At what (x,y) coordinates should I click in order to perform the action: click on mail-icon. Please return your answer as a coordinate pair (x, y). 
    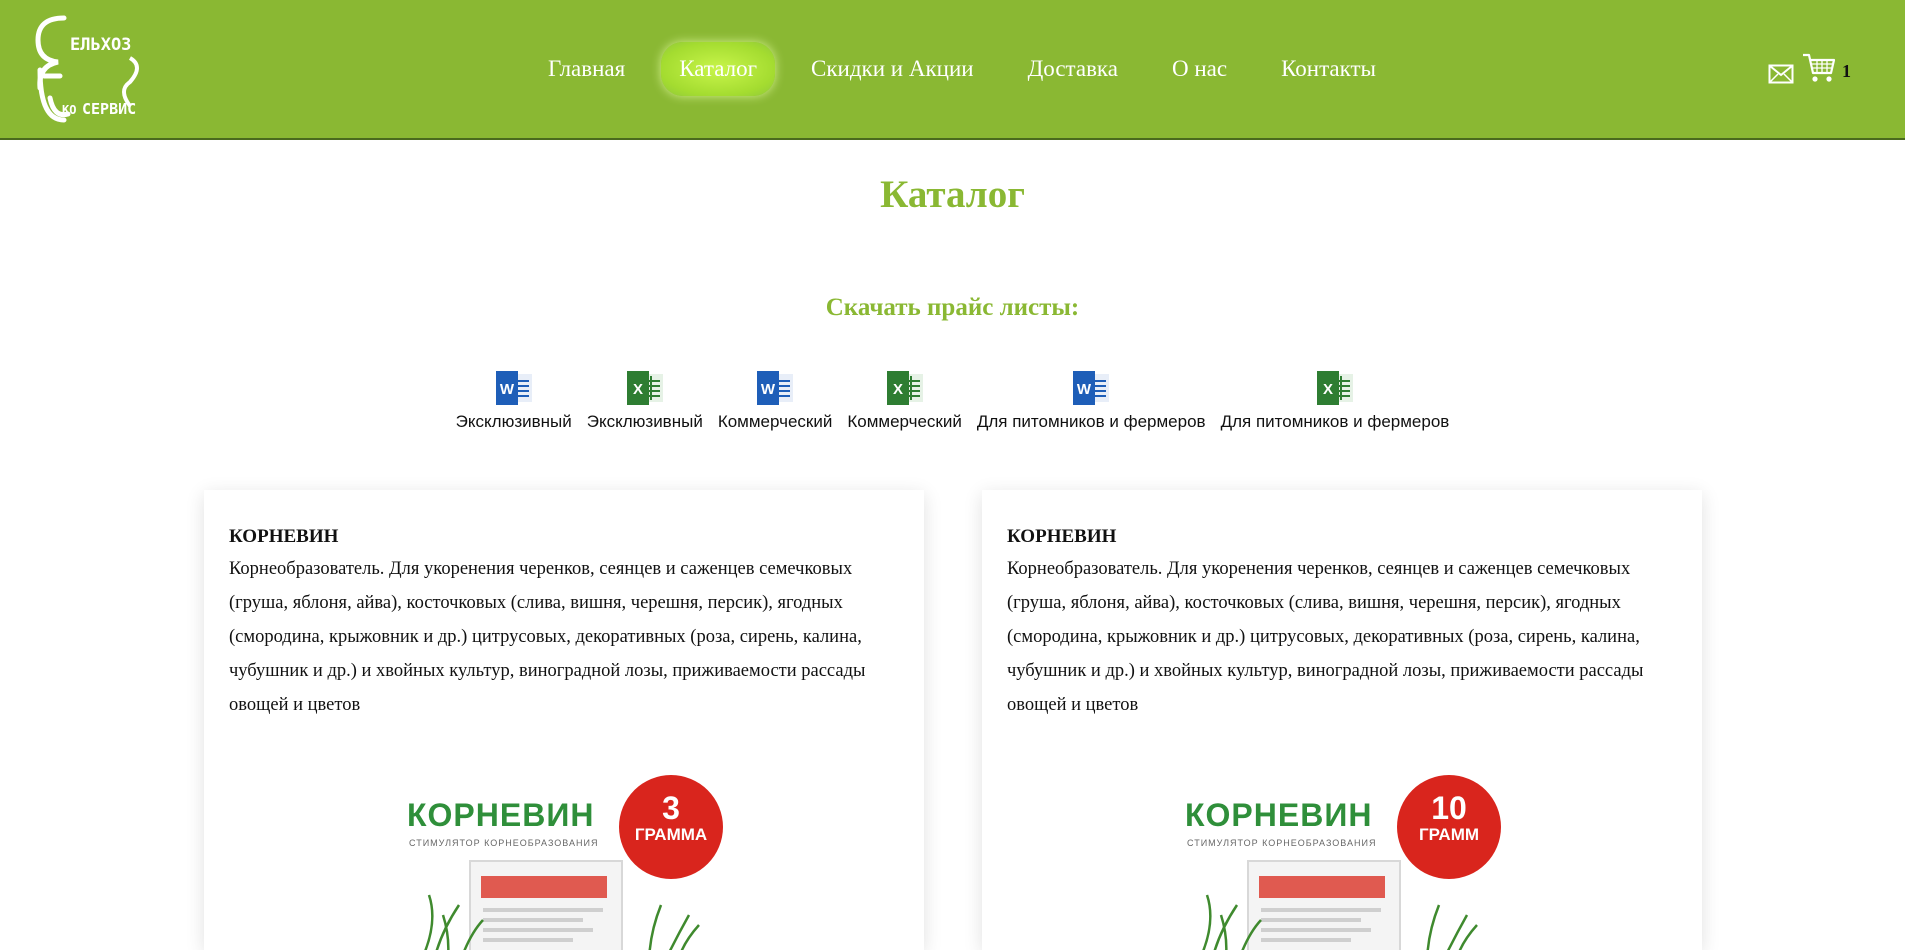
    Looking at the image, I should click on (1781, 74).